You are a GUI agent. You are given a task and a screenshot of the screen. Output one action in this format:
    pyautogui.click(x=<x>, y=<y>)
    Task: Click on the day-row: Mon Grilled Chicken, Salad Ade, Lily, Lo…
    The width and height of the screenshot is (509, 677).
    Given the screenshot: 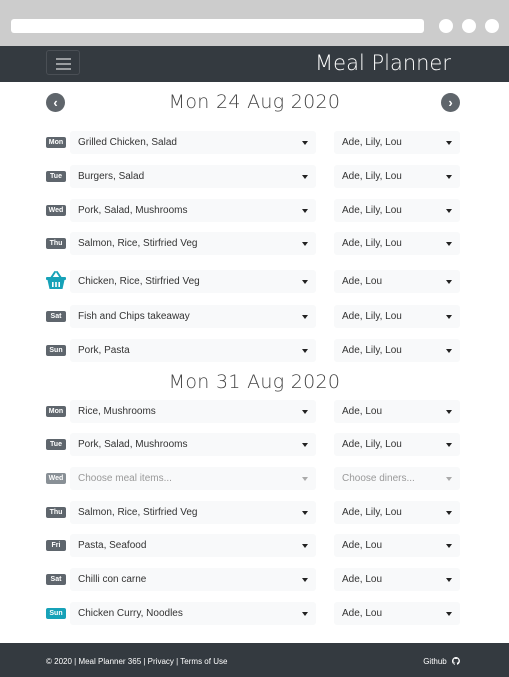 What is the action you would take?
    pyautogui.click(x=254, y=142)
    